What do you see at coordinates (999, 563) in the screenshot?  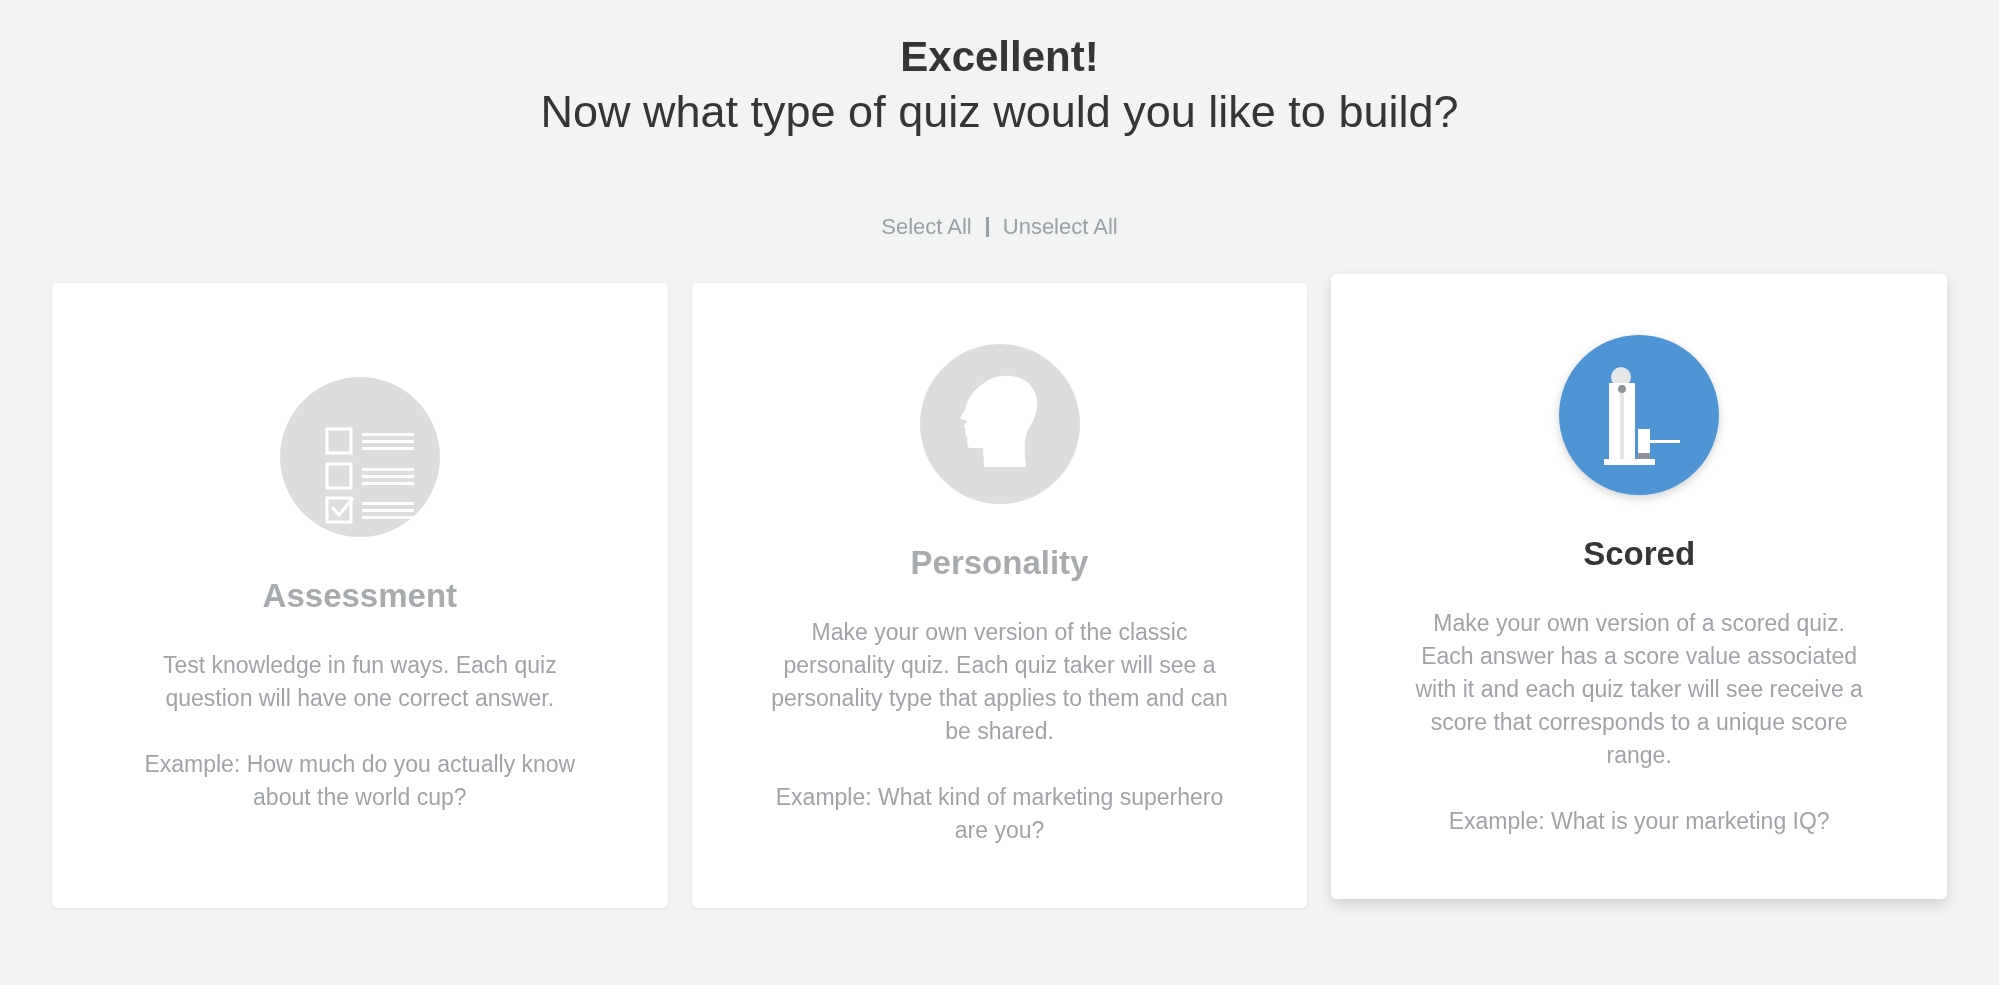 I see `card-title: Personality` at bounding box center [999, 563].